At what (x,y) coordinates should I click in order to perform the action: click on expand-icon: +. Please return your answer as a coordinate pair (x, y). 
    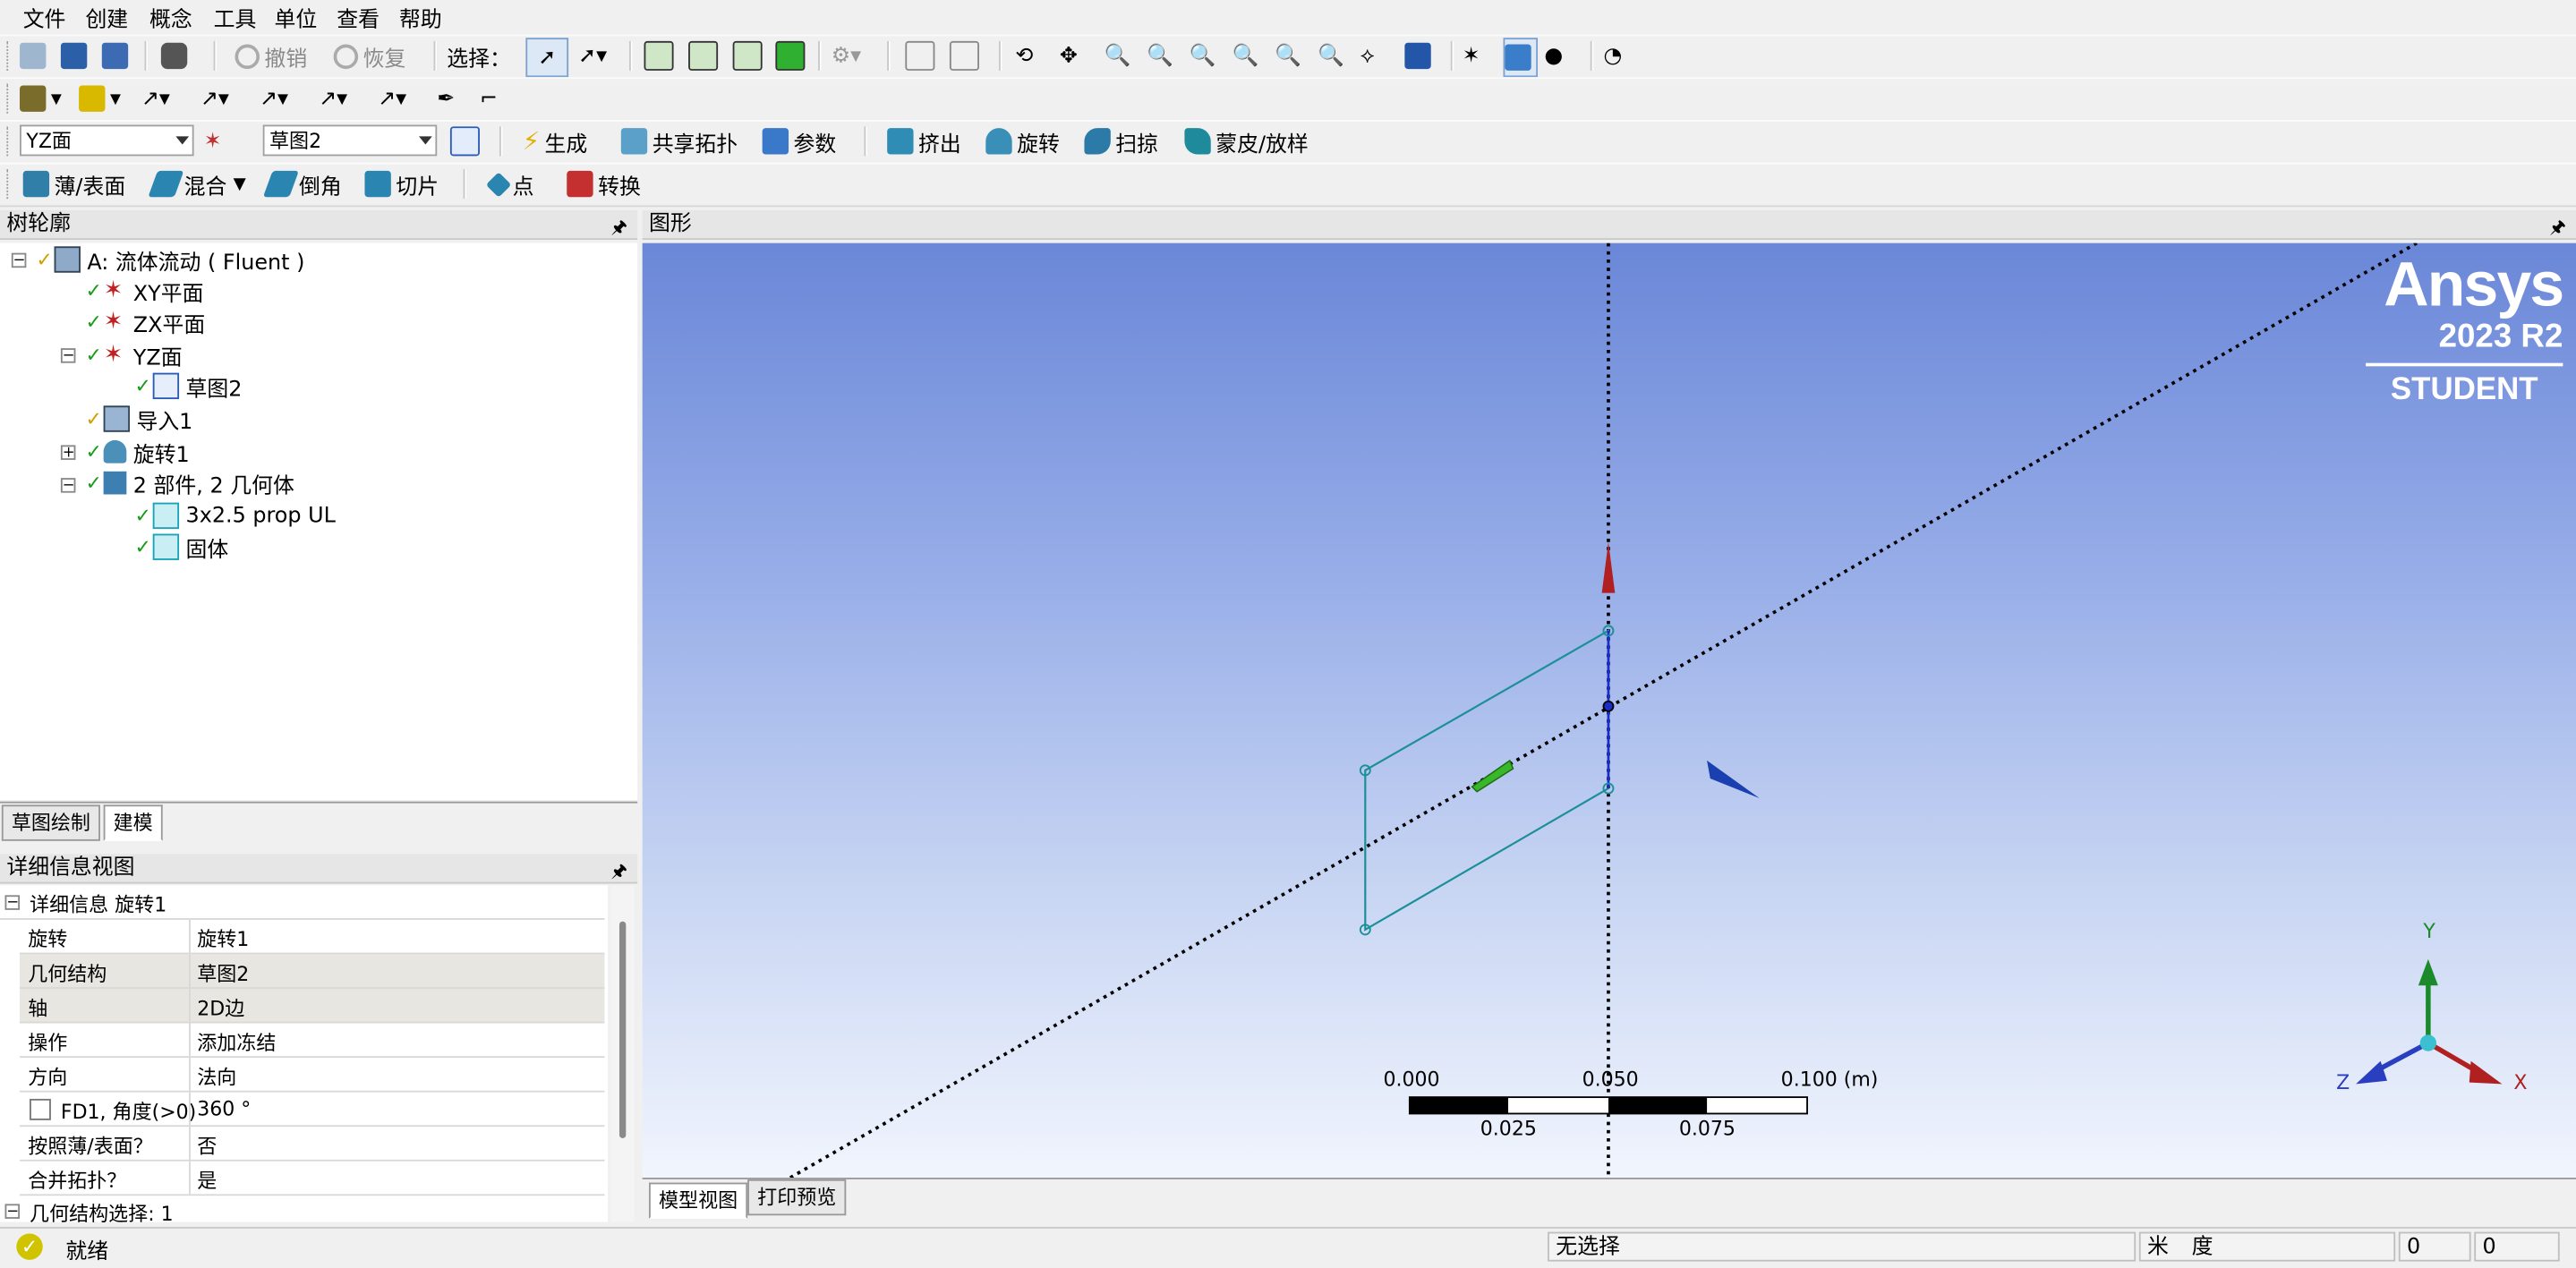
    Looking at the image, I should click on (68, 453).